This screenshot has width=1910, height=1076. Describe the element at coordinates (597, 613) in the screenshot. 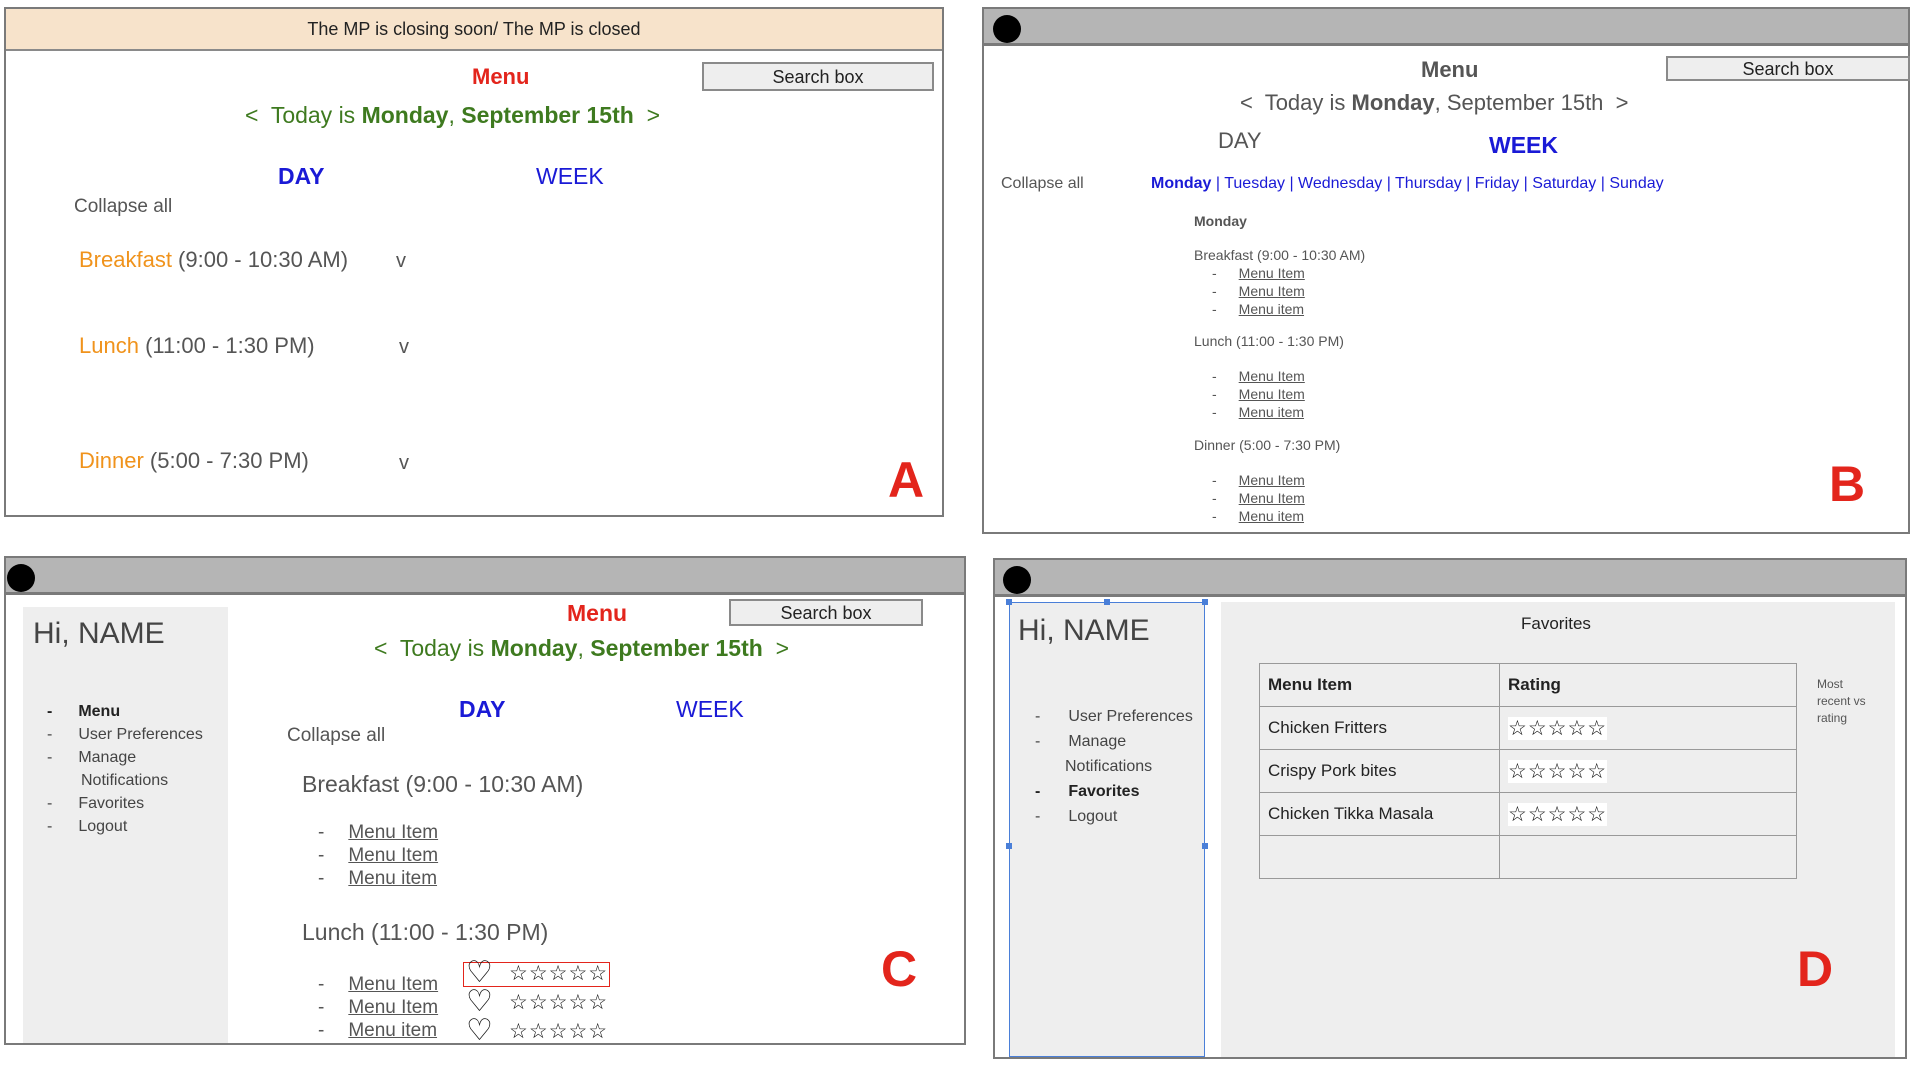

I see `menu-title: Menu` at that location.